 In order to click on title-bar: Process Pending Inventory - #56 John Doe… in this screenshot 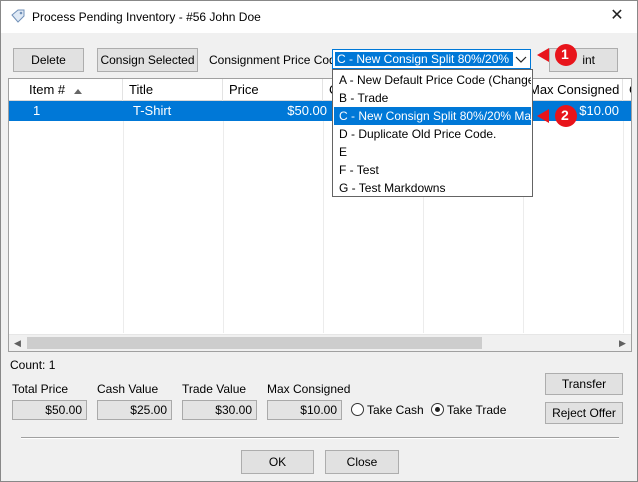, I will do `click(319, 17)`.